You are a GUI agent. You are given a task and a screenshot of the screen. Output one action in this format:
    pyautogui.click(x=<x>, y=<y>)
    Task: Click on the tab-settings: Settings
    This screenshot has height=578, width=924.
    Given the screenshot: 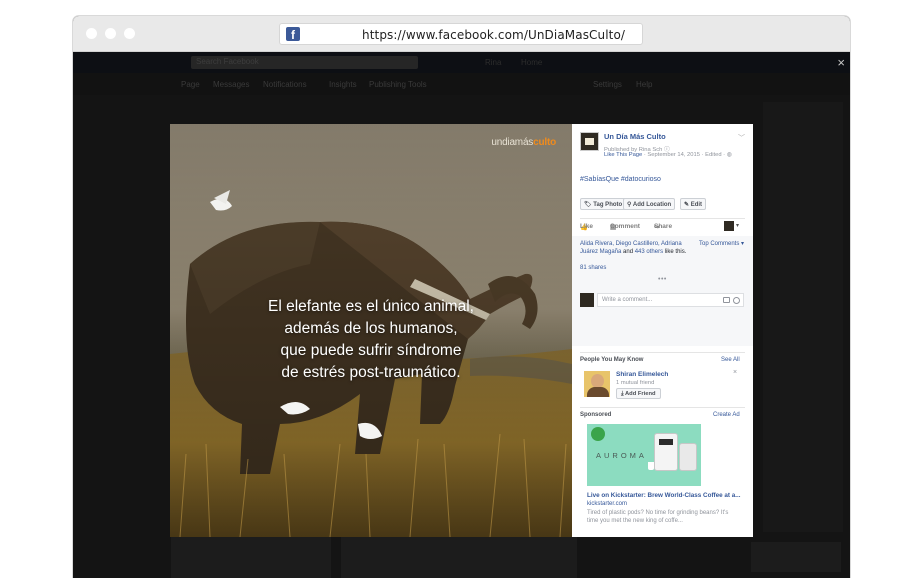 What is the action you would take?
    pyautogui.click(x=607, y=84)
    